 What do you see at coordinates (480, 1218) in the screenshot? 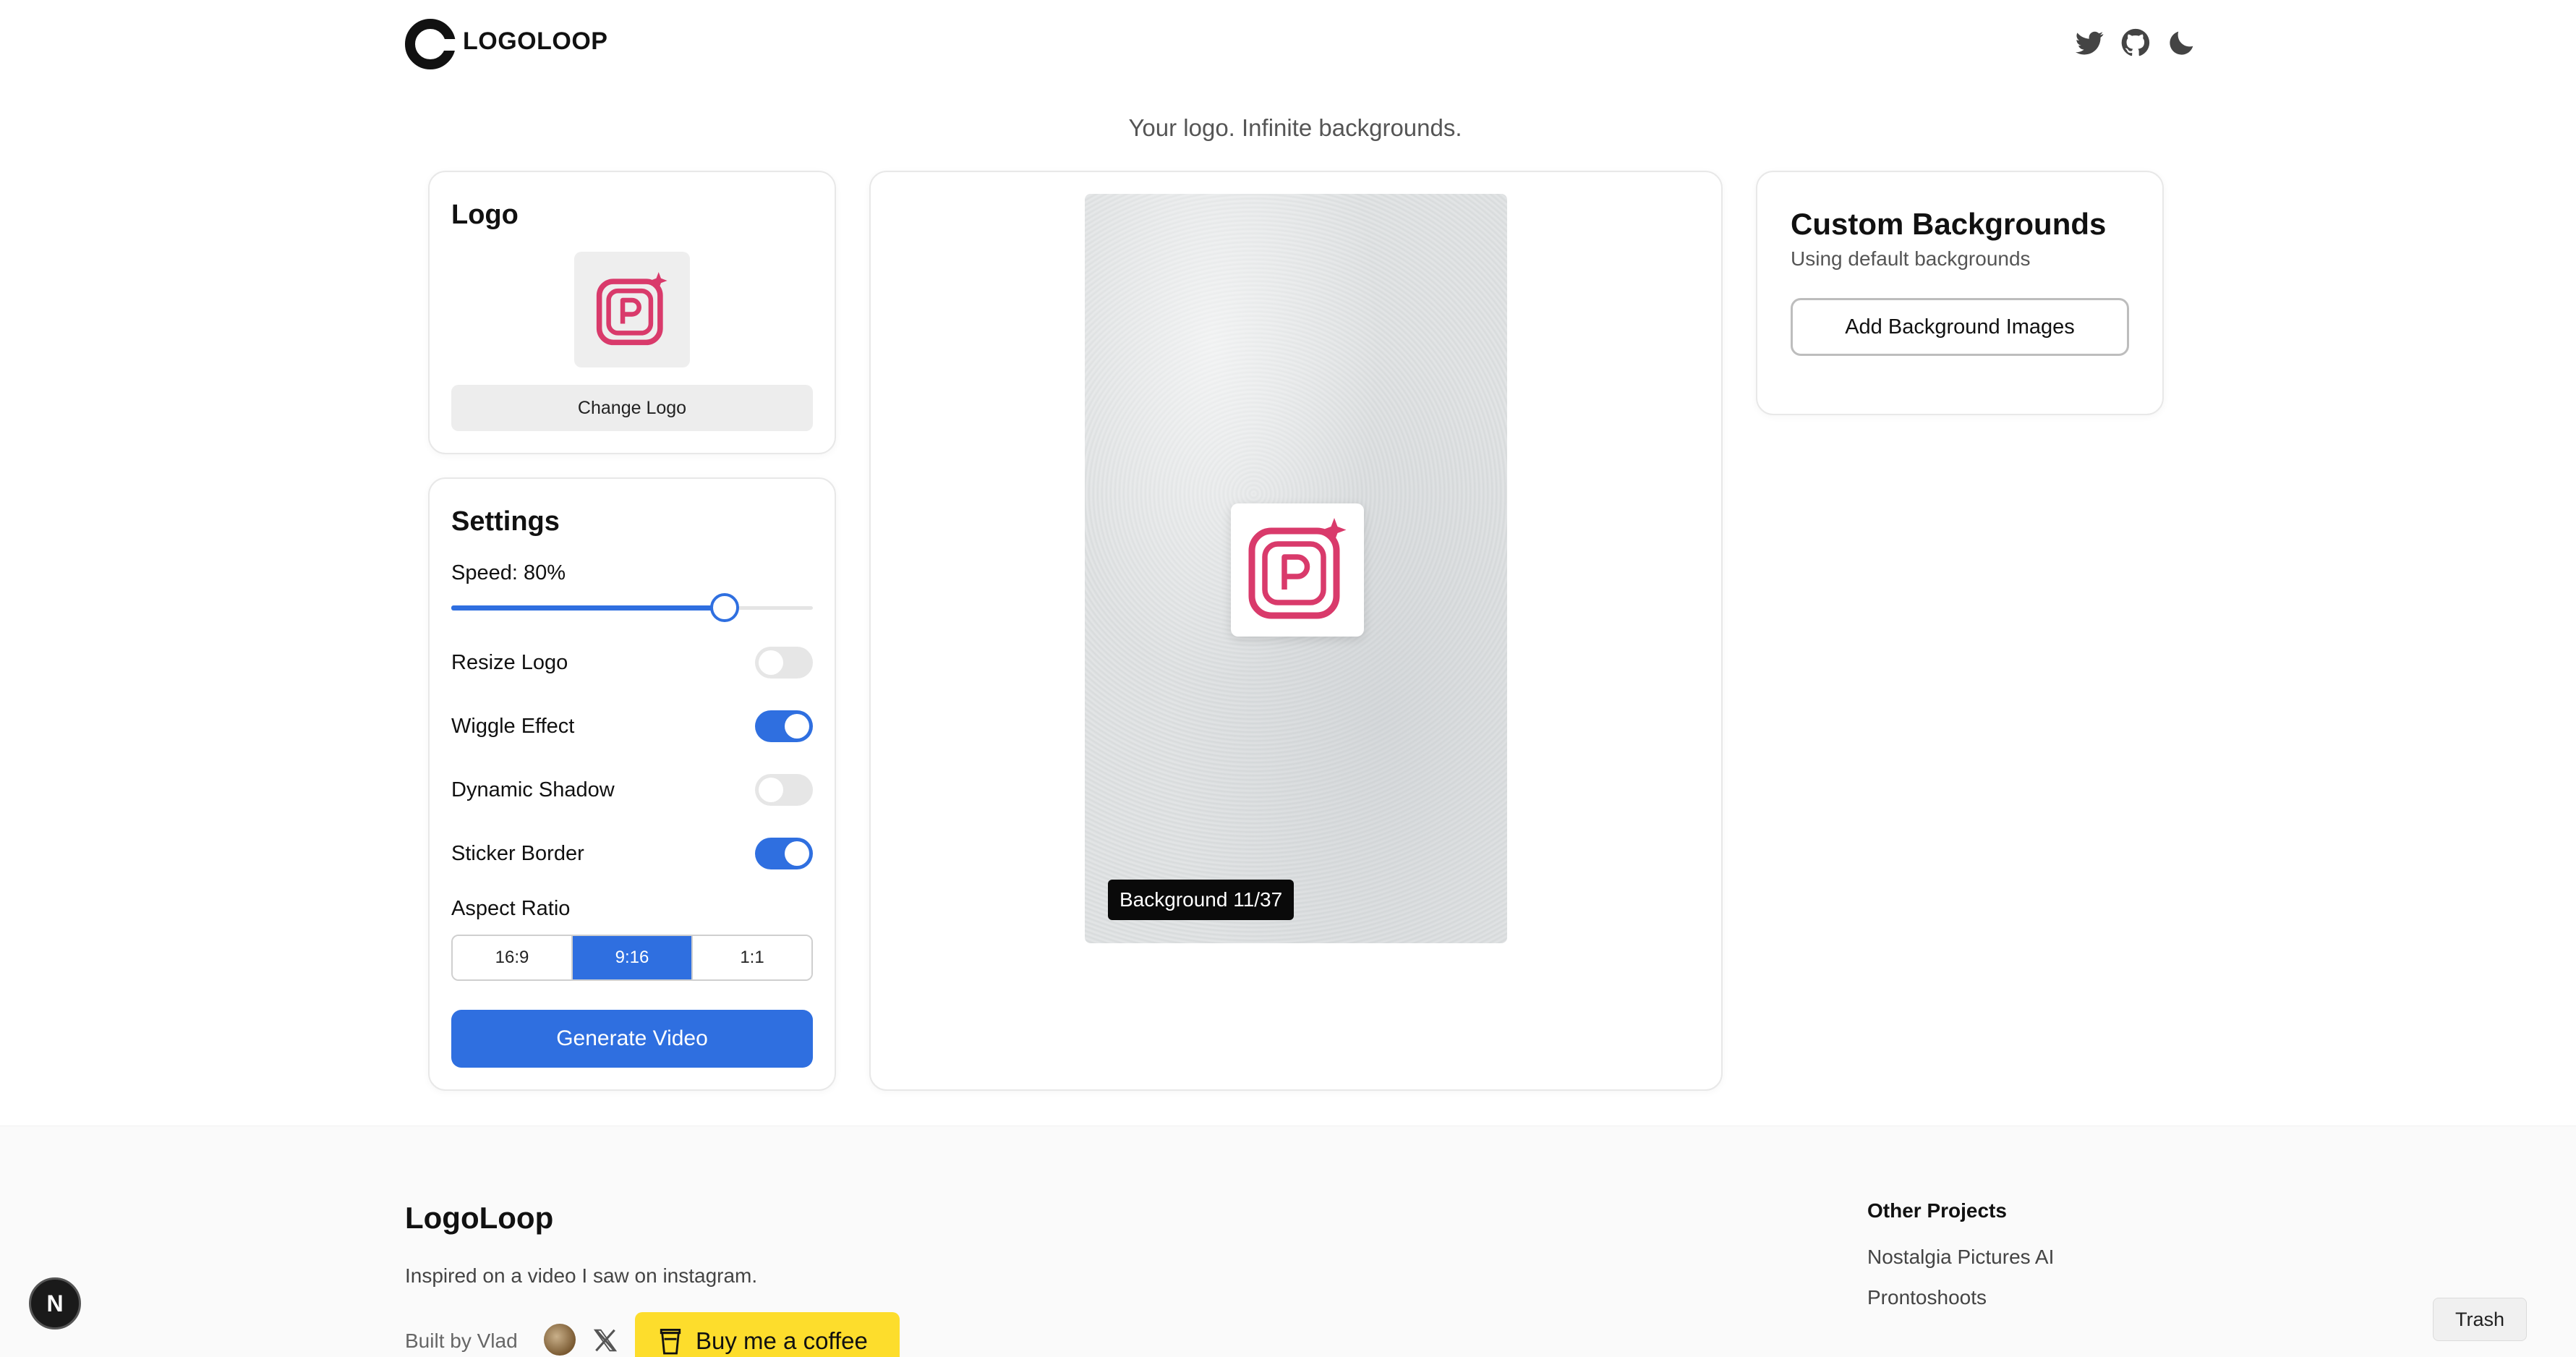
I see `footer-brand: LogoLoop` at bounding box center [480, 1218].